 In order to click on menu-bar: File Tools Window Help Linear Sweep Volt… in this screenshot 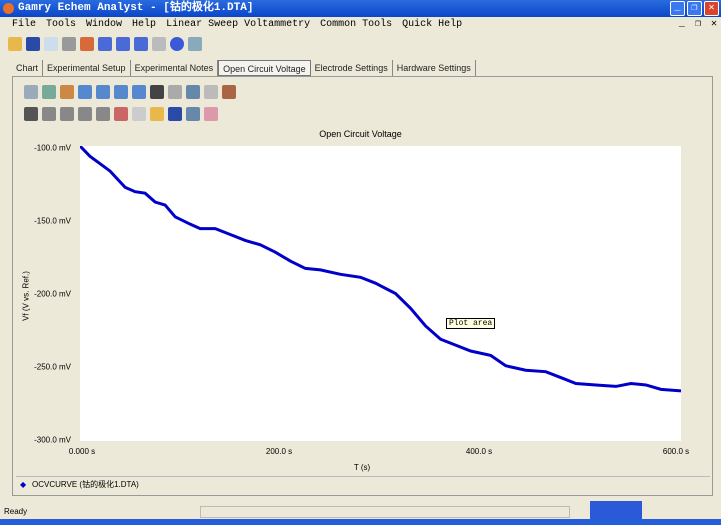, I will do `click(360, 25)`.